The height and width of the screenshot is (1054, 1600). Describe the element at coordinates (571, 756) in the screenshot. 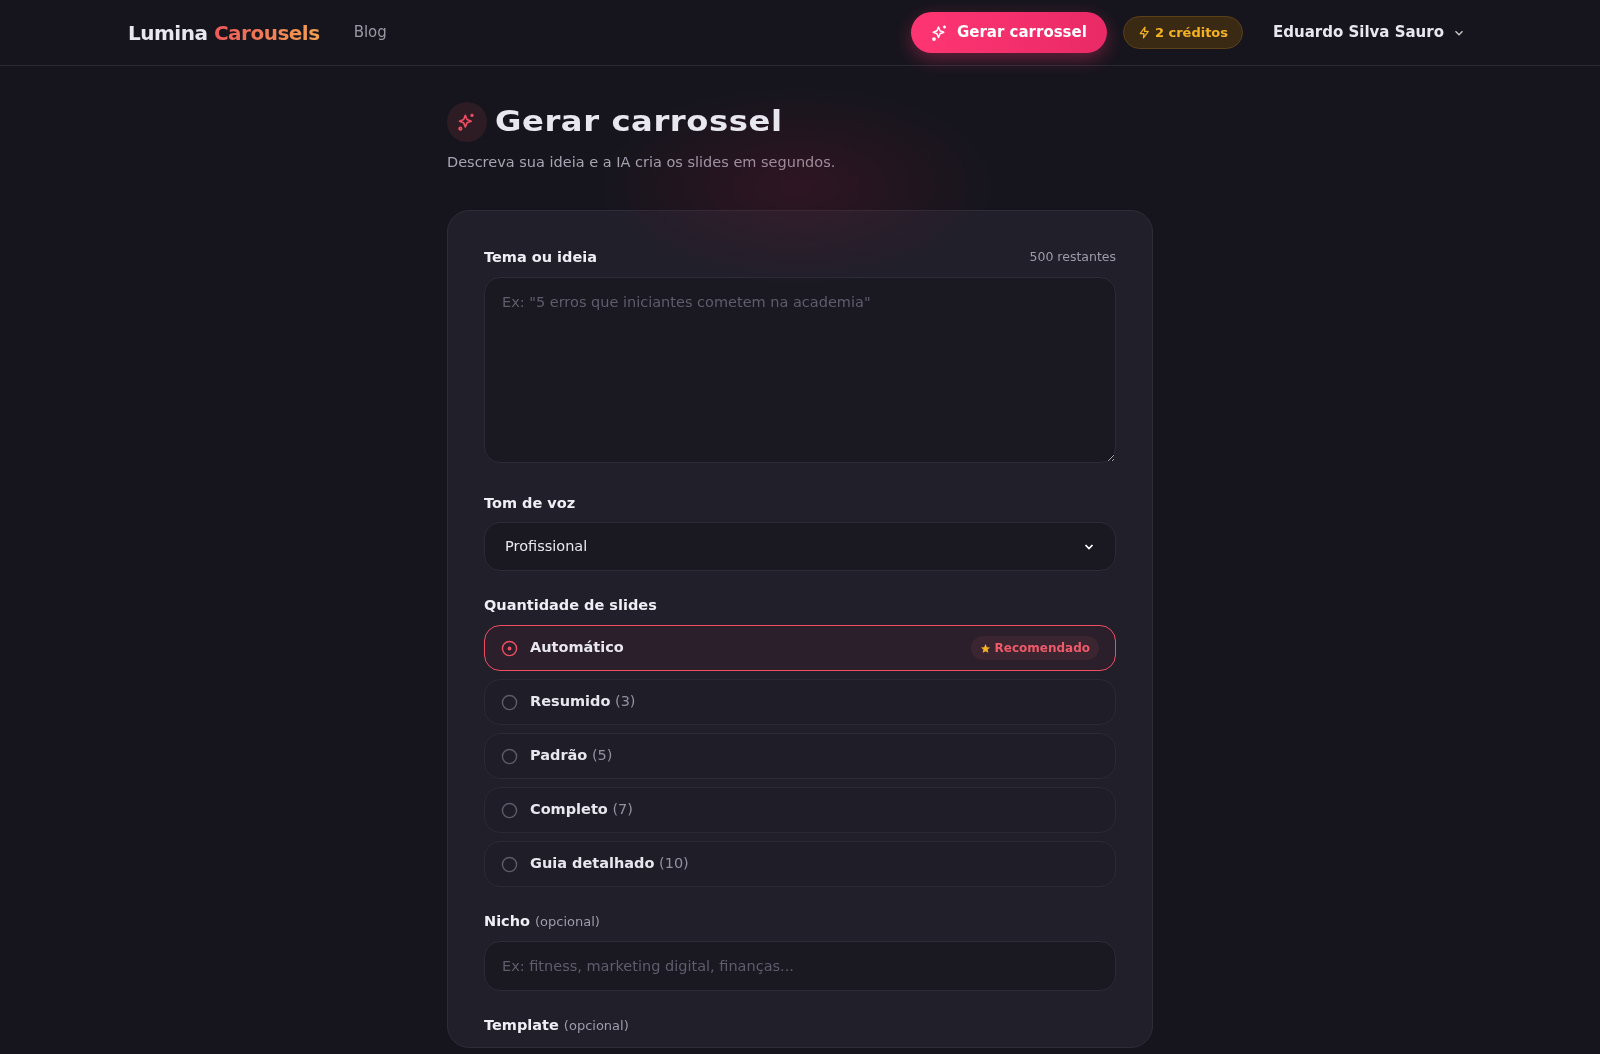

I see `option-label: Padrão (5)` at that location.